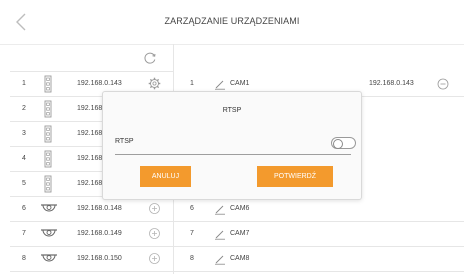  Describe the element at coordinates (124, 141) in the screenshot. I see `rtsp-toggle-label: RTSP` at that location.